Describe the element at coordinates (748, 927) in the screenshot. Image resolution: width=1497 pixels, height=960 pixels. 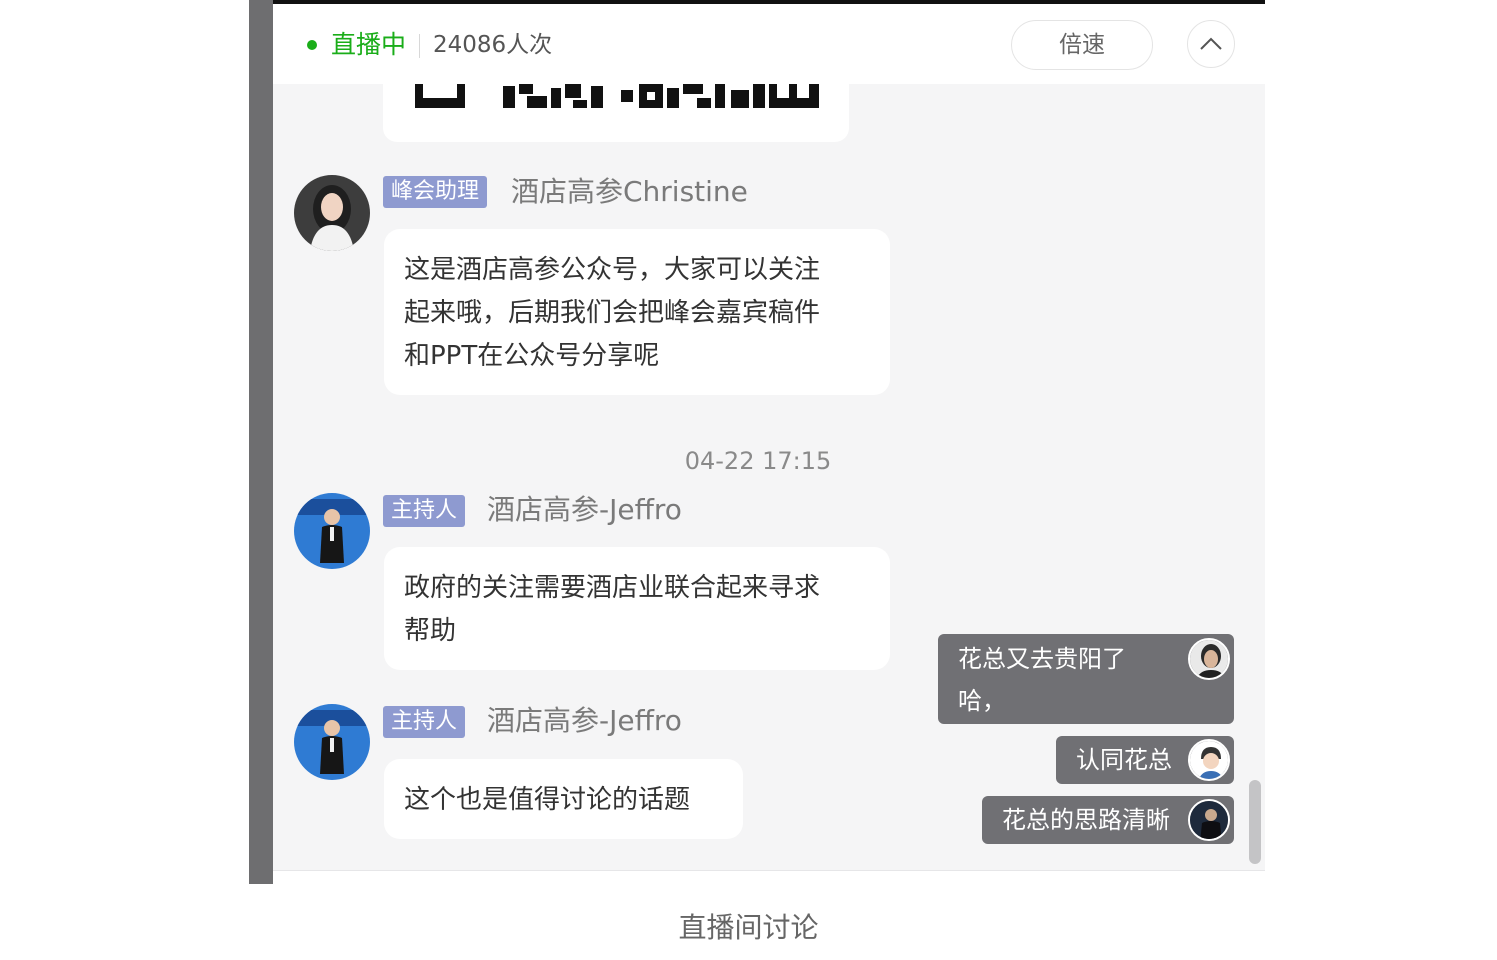
I see `image-caption: 直播间讨论` at that location.